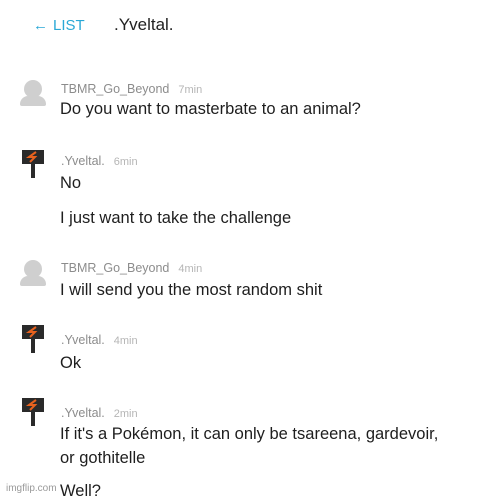 The height and width of the screenshot is (502, 500). Describe the element at coordinates (176, 218) in the screenshot. I see `message-text: I just want to take the challenge` at that location.